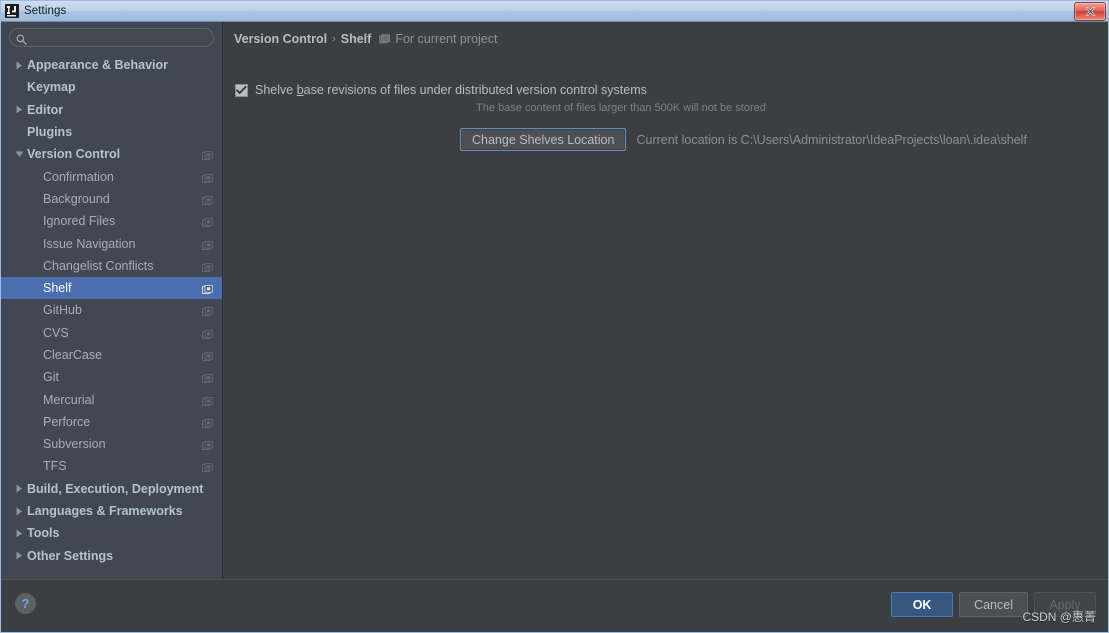 The image size is (1109, 633). What do you see at coordinates (45, 11) in the screenshot?
I see `window-title: Settings` at bounding box center [45, 11].